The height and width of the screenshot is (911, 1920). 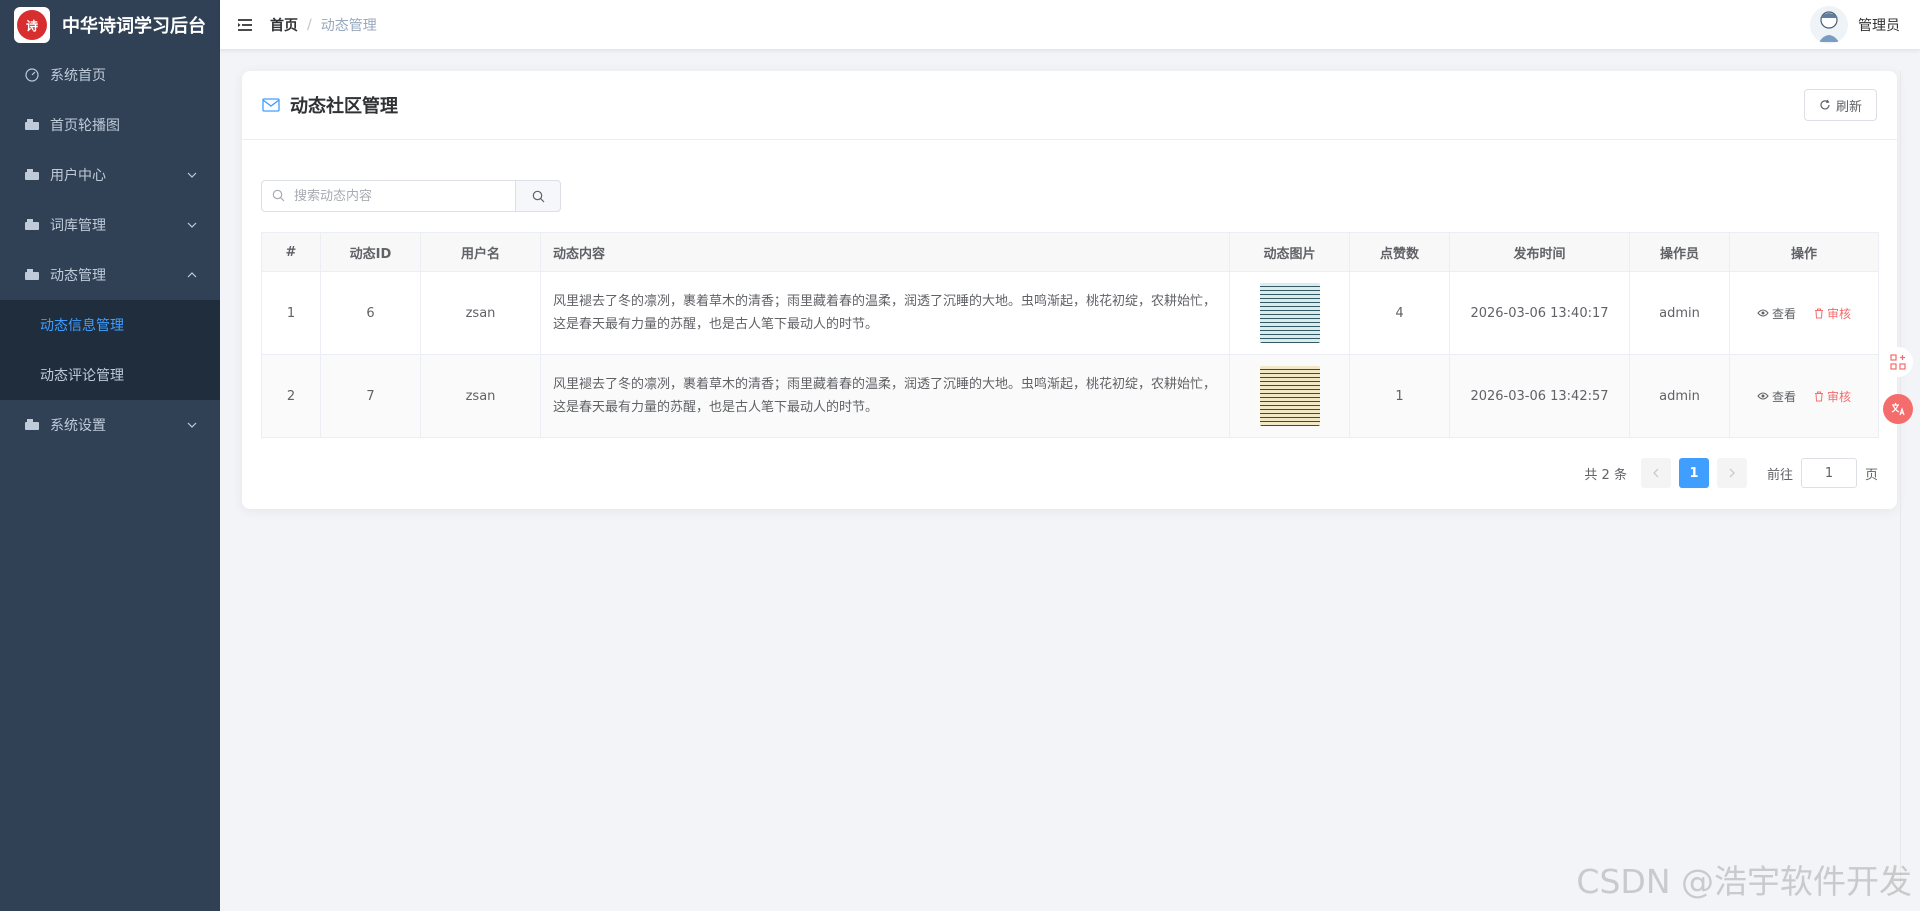 I want to click on page-jump-input, so click(x=1828, y=473).